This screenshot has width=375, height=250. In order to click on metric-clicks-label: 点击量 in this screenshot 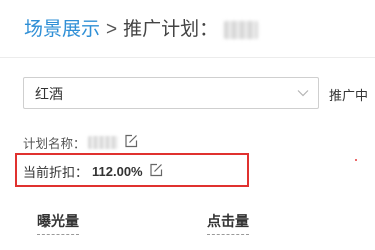, I will do `click(228, 221)`.